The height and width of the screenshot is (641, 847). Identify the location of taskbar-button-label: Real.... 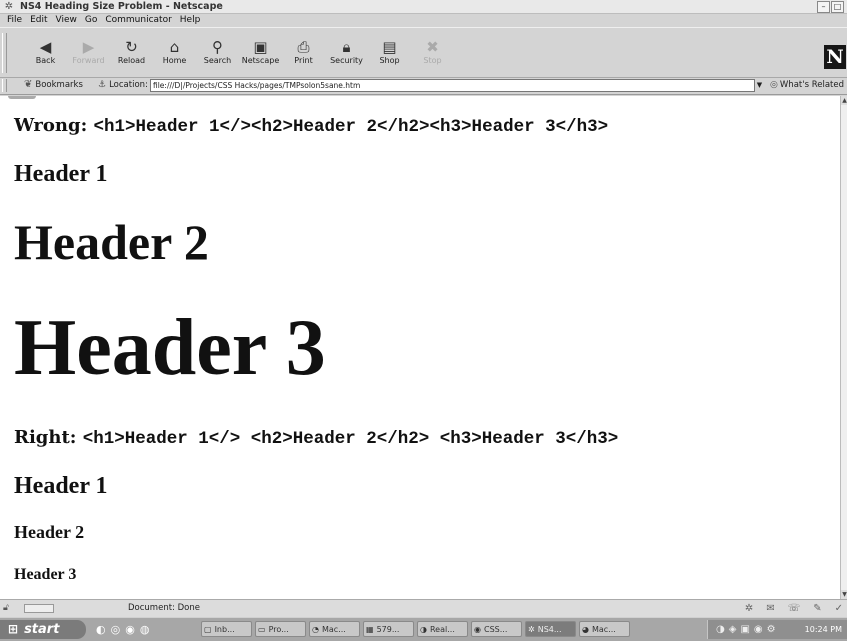
(442, 629).